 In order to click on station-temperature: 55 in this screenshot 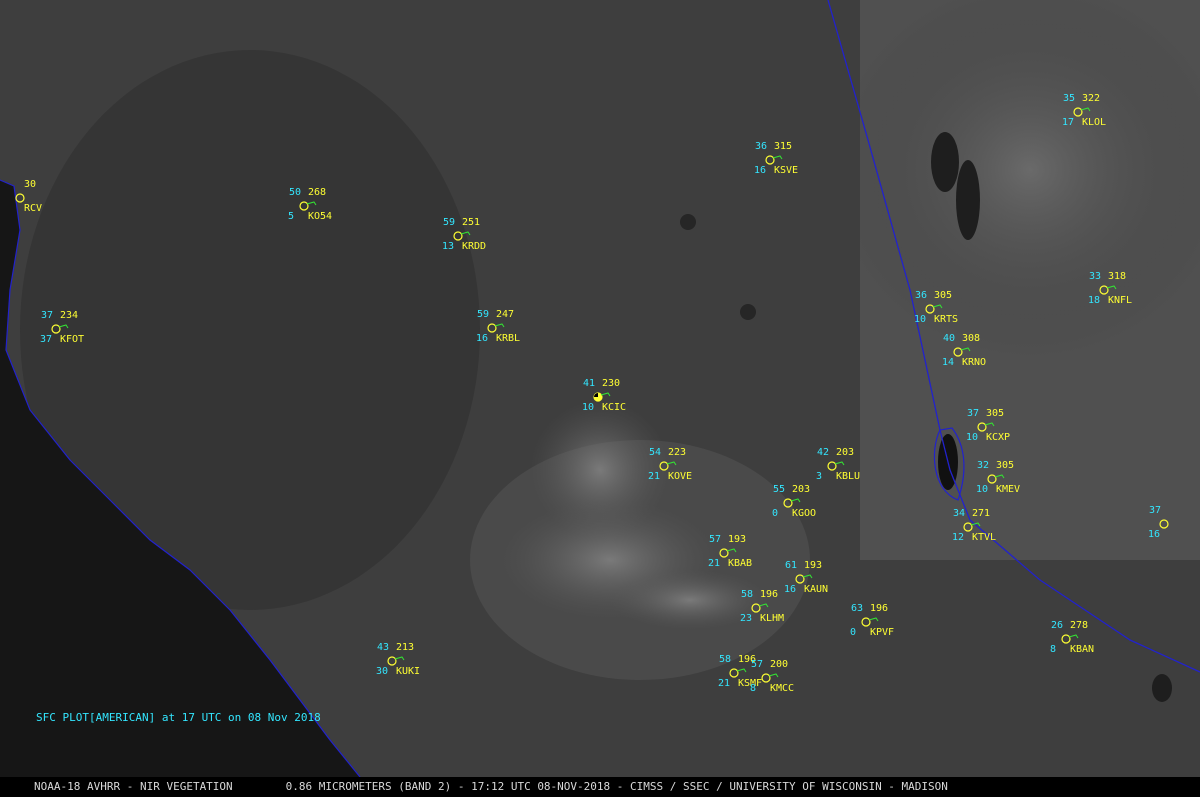, I will do `click(779, 489)`.